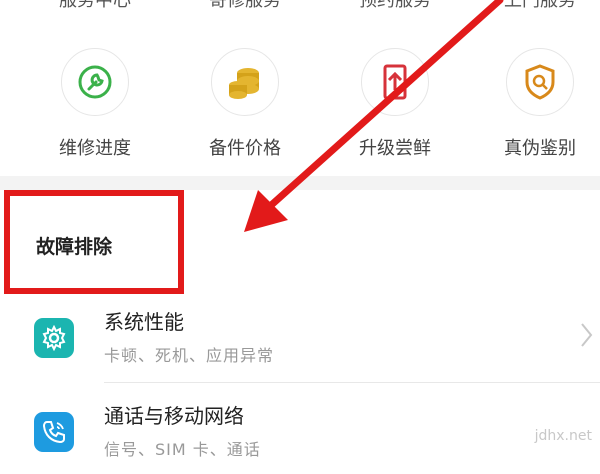  I want to click on watermark: jdhx.net, so click(563, 436).